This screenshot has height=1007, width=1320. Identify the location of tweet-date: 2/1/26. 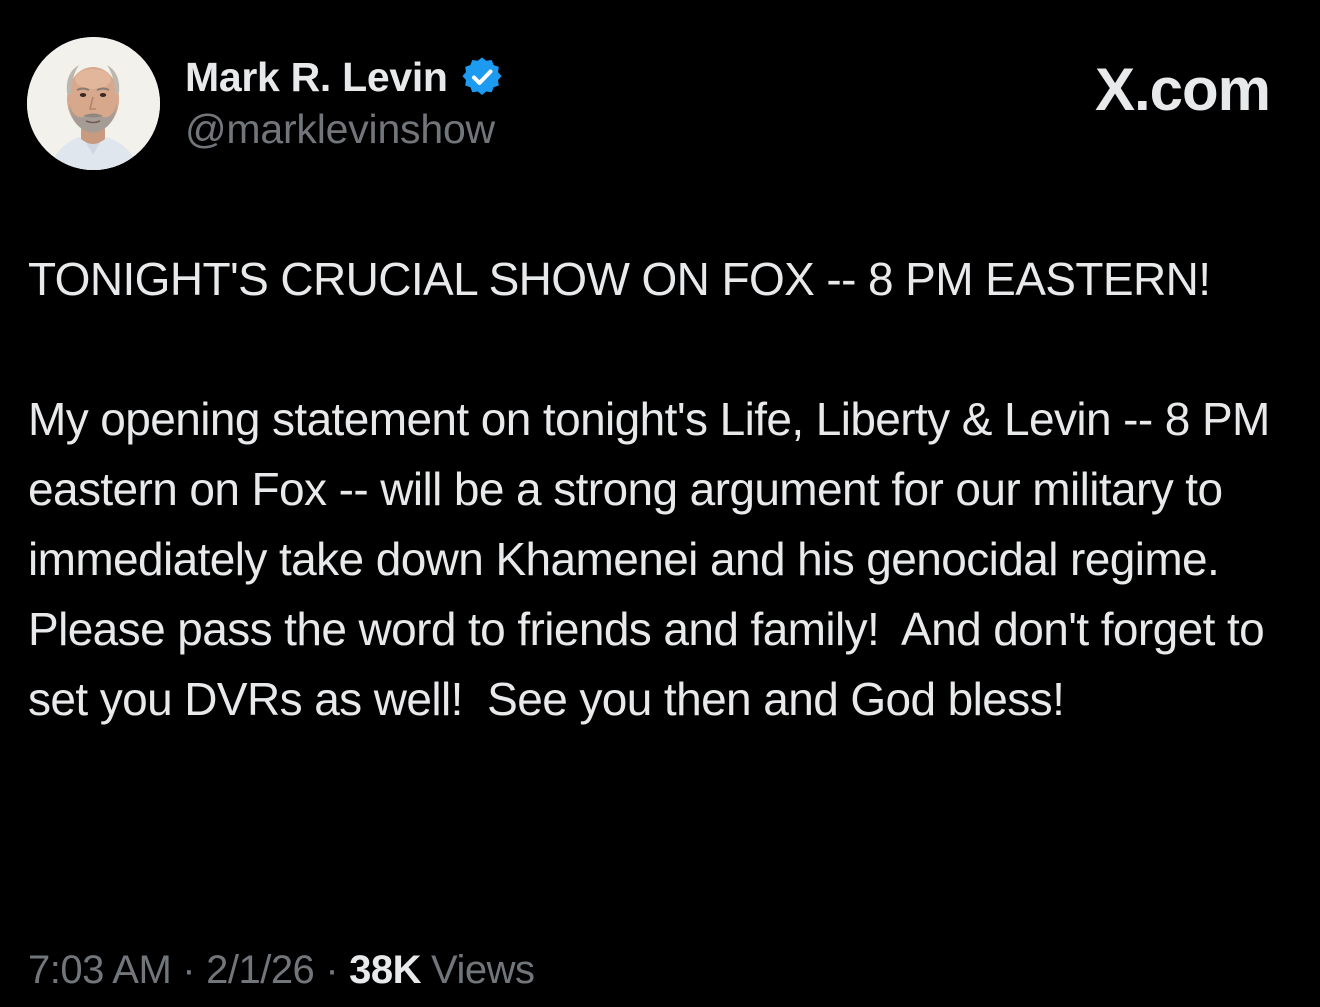
(260, 970).